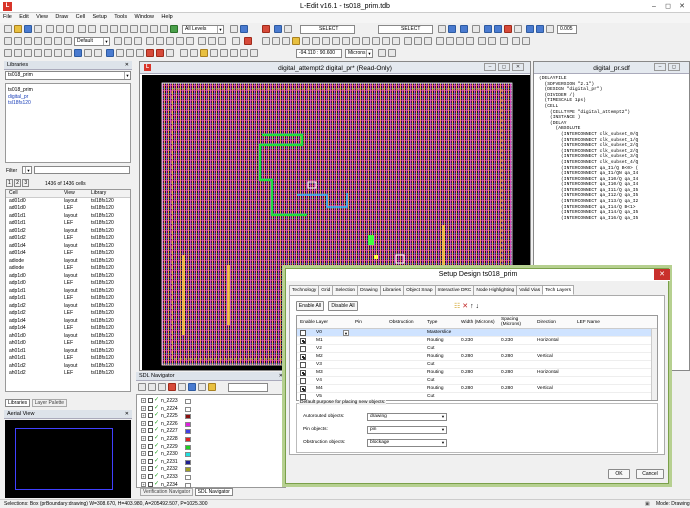 This screenshot has height=508, width=690. I want to click on sdl-expand-icon, so click(152, 387).